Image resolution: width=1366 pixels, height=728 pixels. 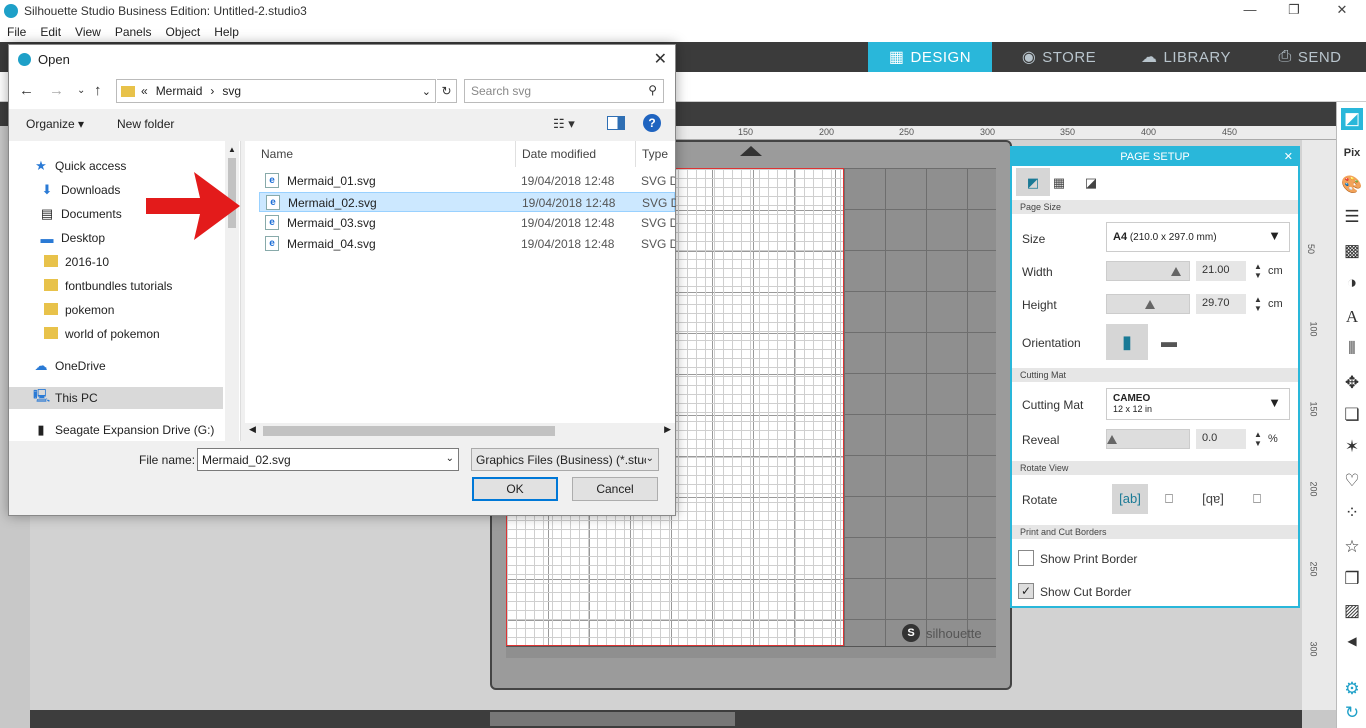 What do you see at coordinates (515, 489) in the screenshot?
I see `ok-button: OK` at bounding box center [515, 489].